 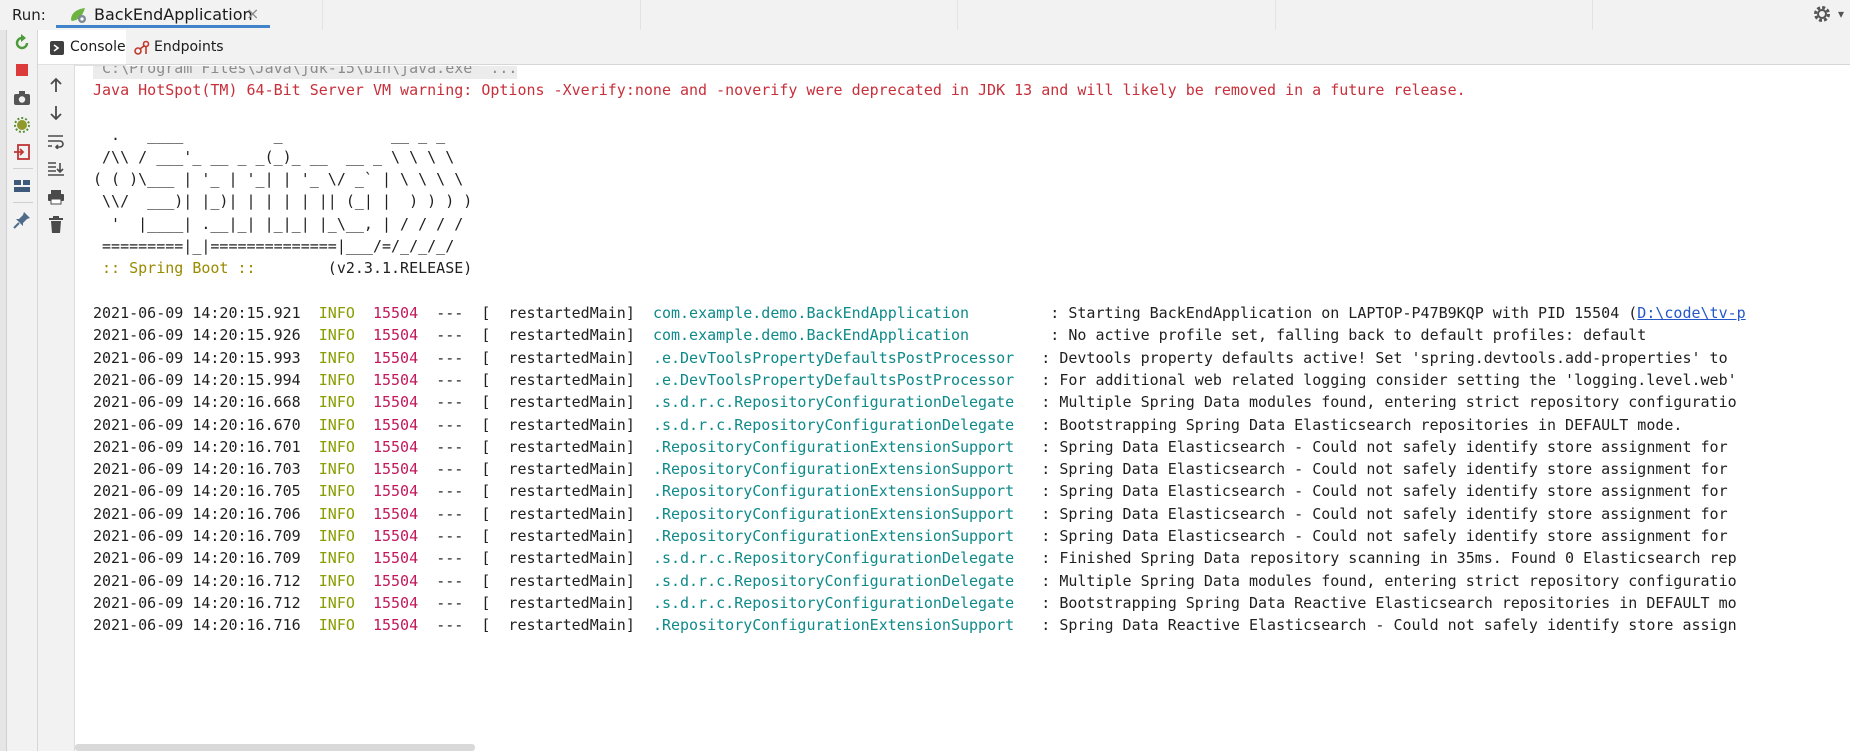 What do you see at coordinates (269, 135) in the screenshot?
I see `banner-line: . ____ _ __ _ _` at bounding box center [269, 135].